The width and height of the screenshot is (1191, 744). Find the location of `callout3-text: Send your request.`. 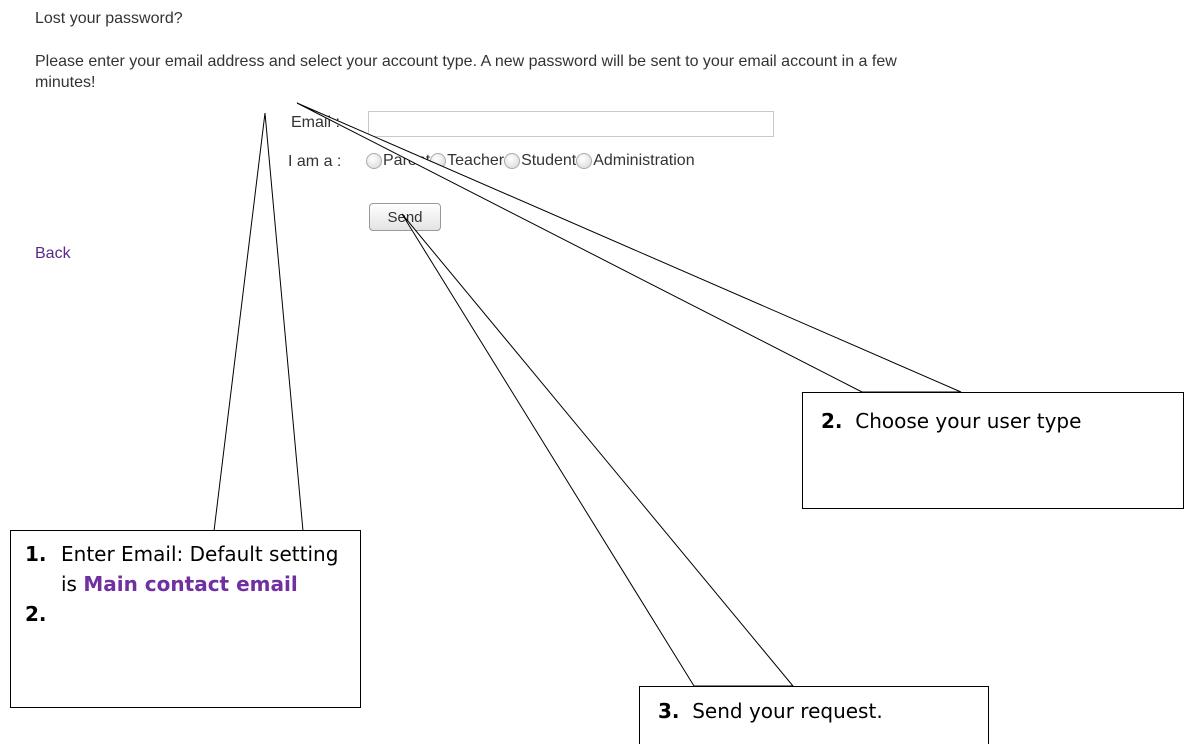

callout3-text: Send your request. is located at coordinates (787, 711).